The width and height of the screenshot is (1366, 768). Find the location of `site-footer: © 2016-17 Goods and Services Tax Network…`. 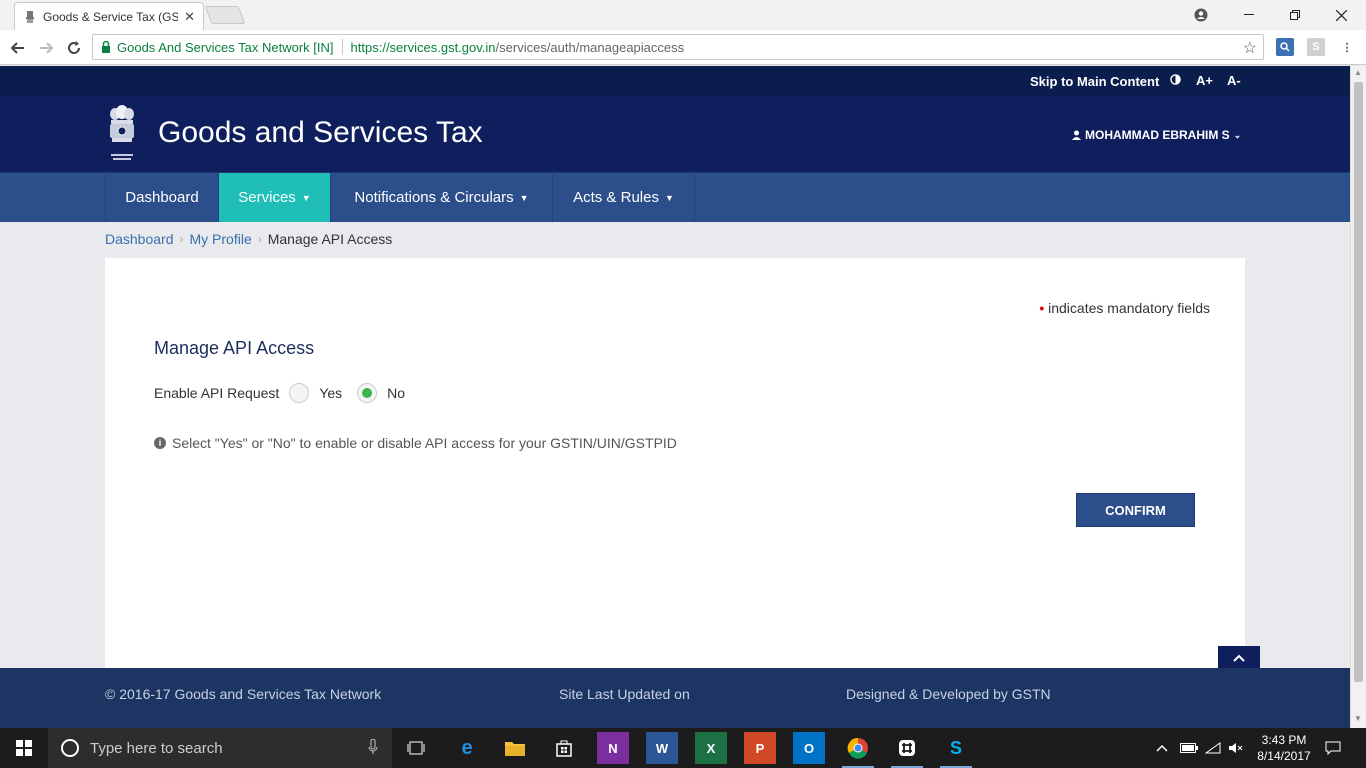

site-footer: © 2016-17 Goods and Services Tax Network… is located at coordinates (675, 698).